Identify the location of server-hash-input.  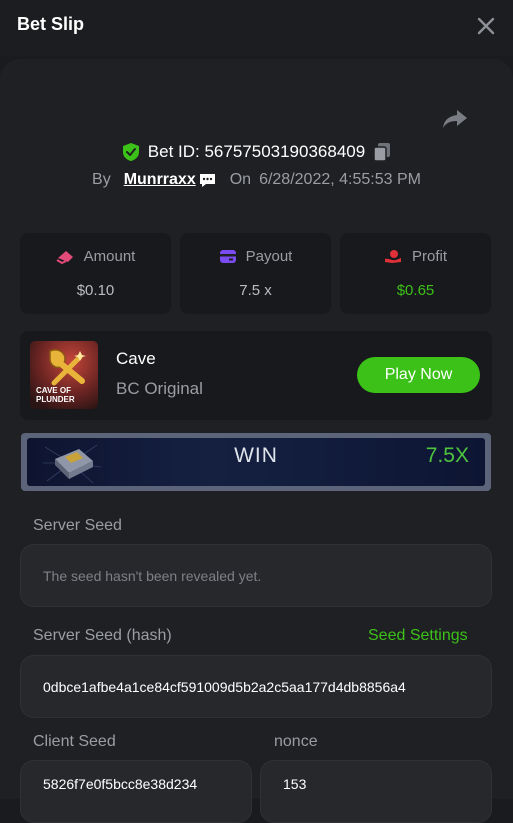
(263, 686).